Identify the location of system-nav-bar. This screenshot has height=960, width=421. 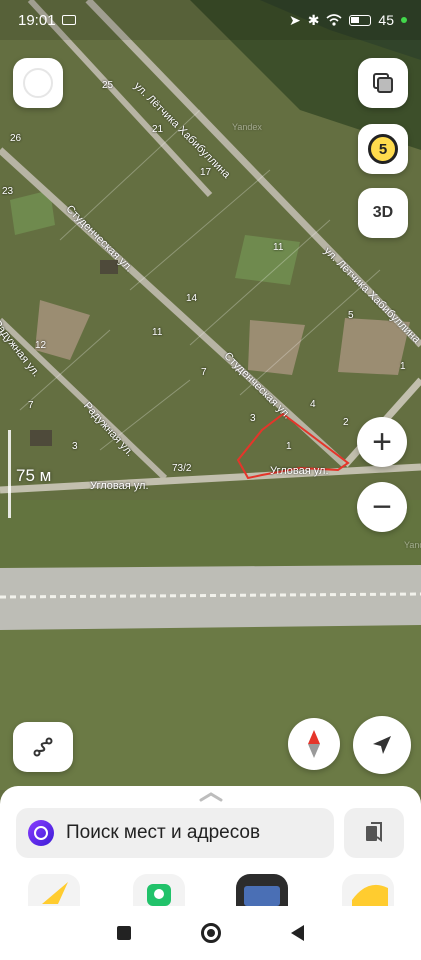
(210, 933).